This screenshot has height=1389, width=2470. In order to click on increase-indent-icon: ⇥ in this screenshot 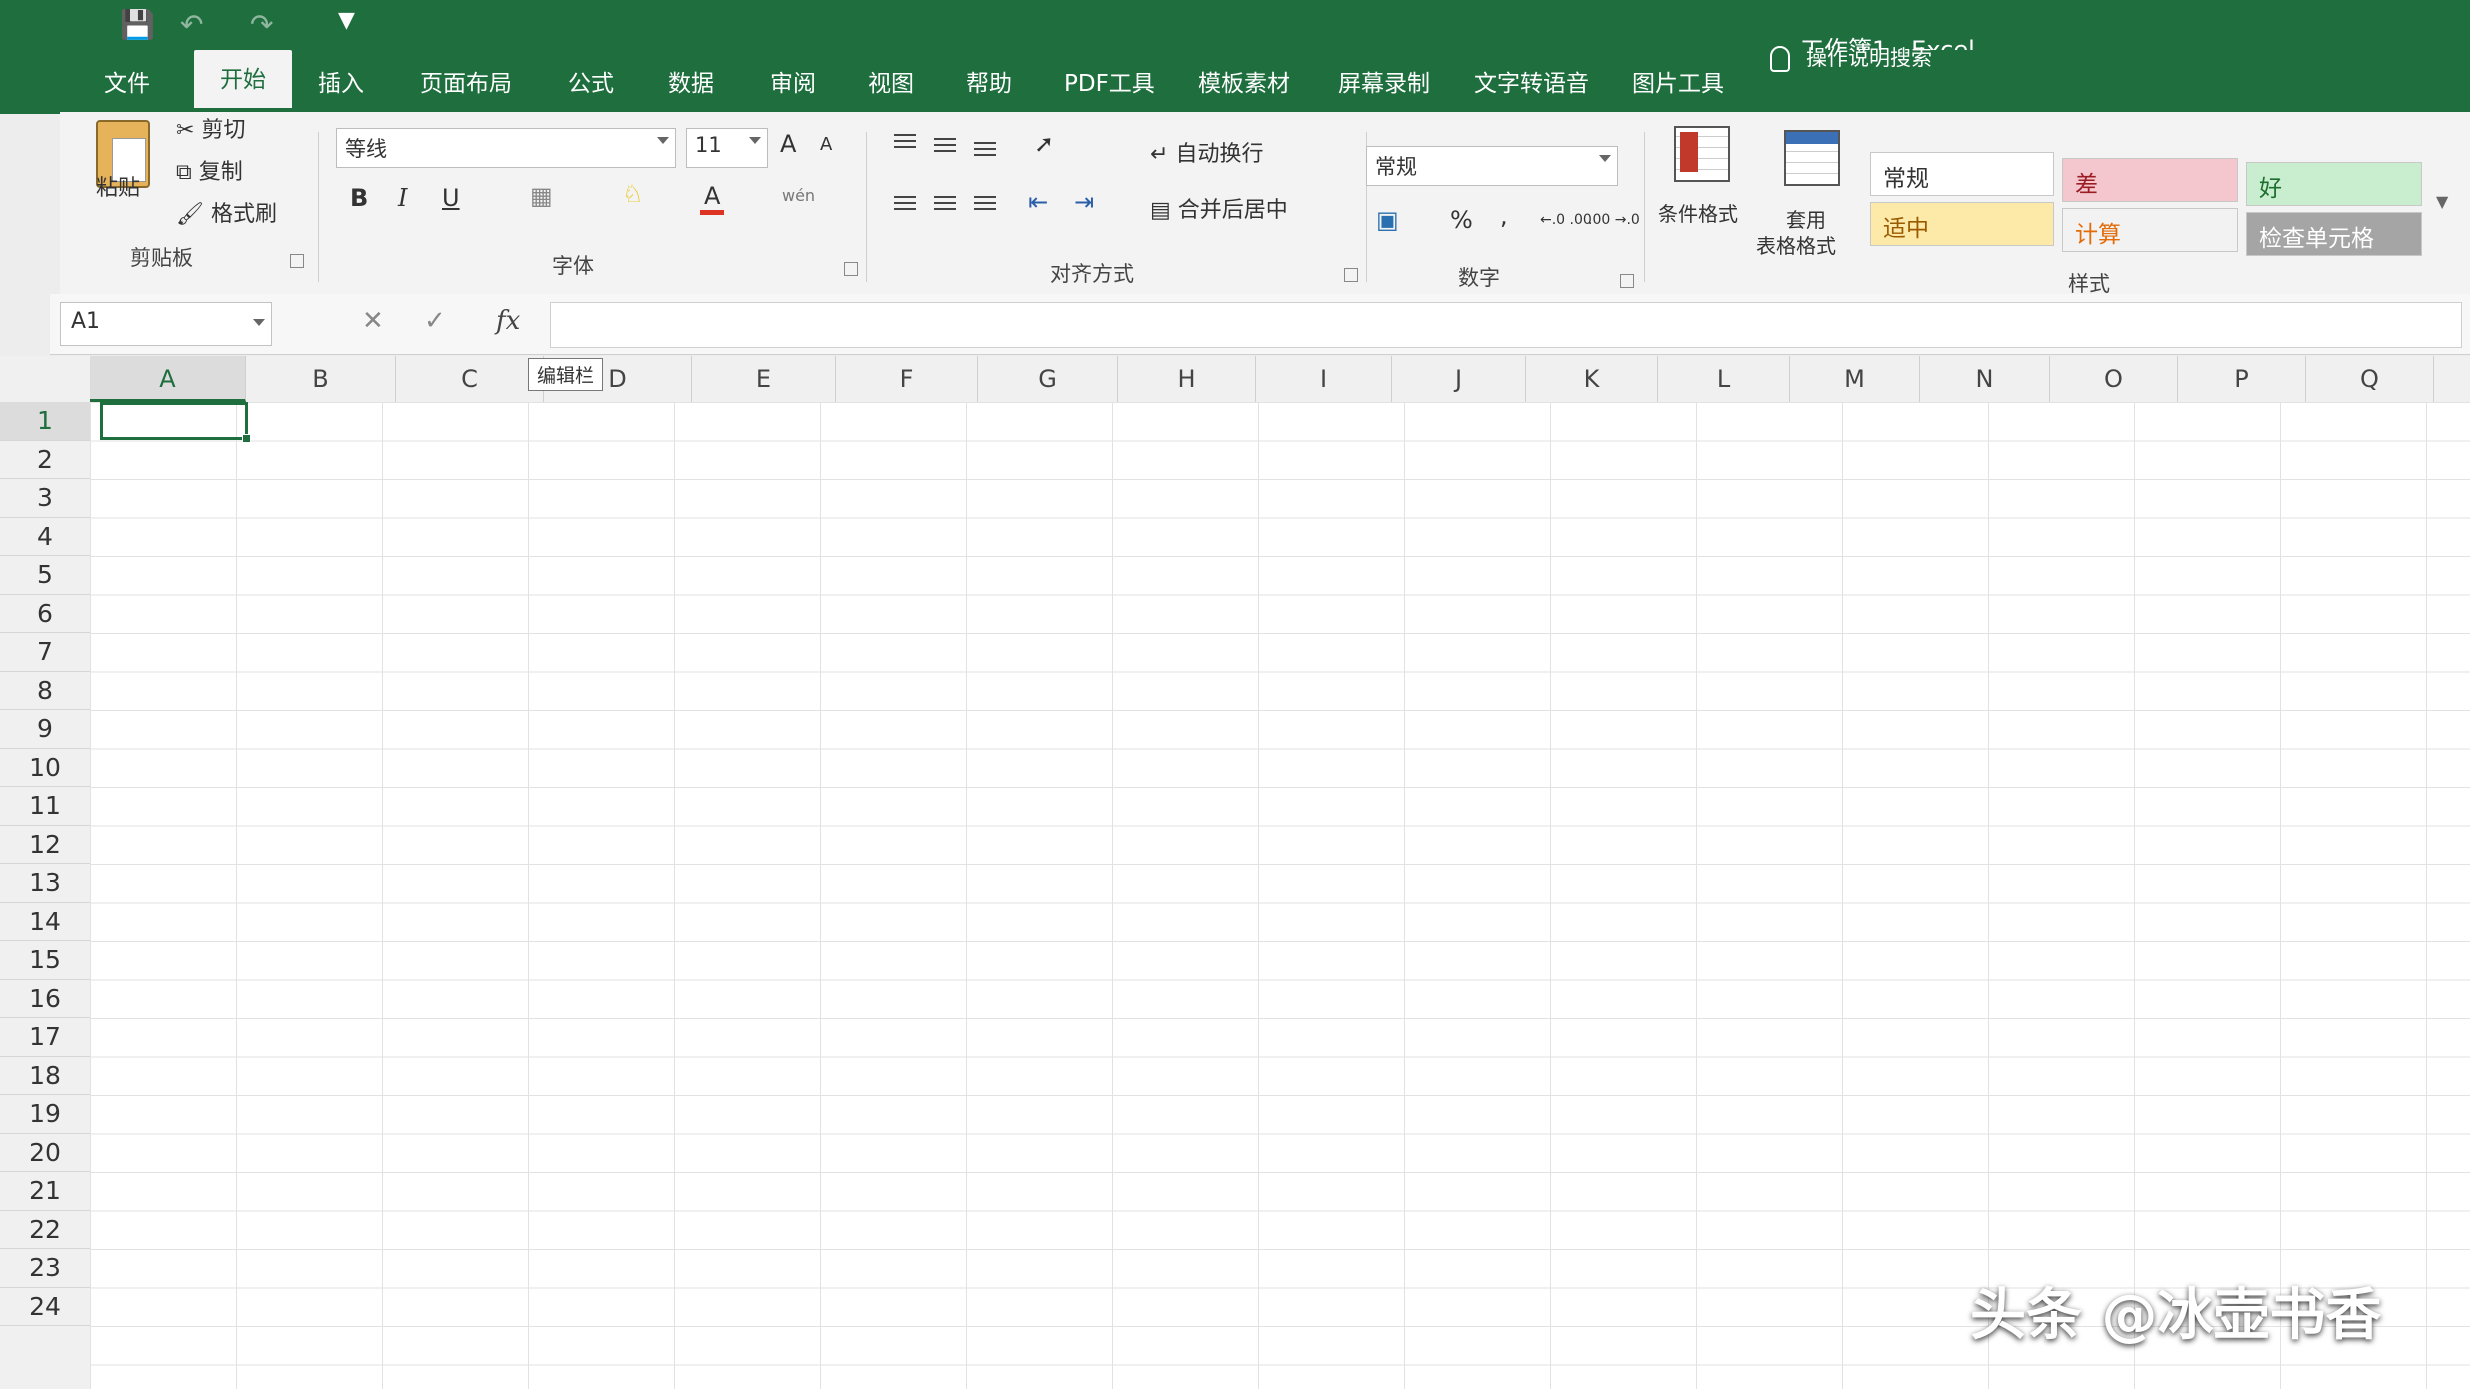, I will do `click(1084, 202)`.